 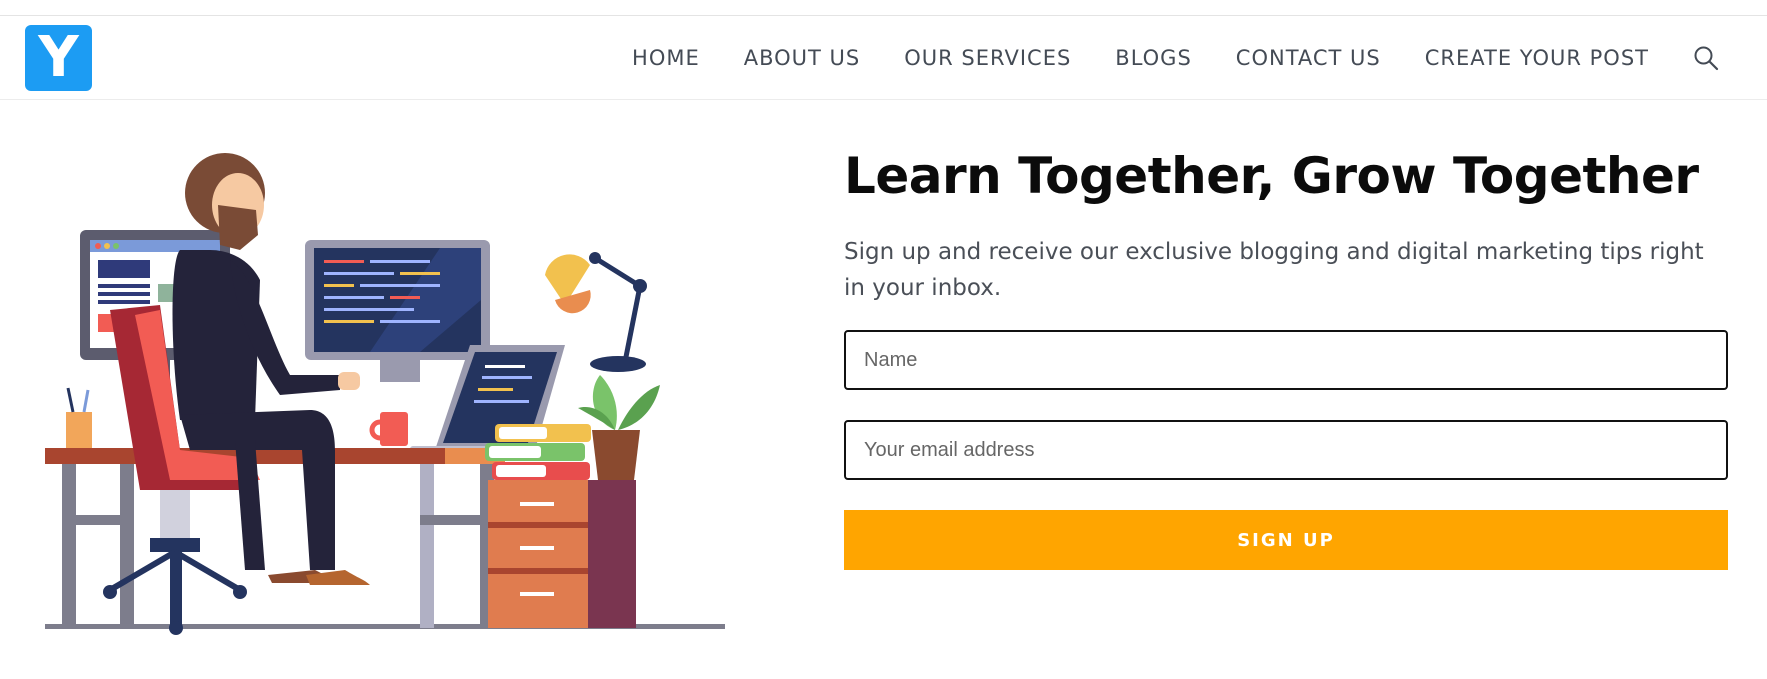 I want to click on page-title: Learn Together, Grow Together, so click(x=1271, y=176).